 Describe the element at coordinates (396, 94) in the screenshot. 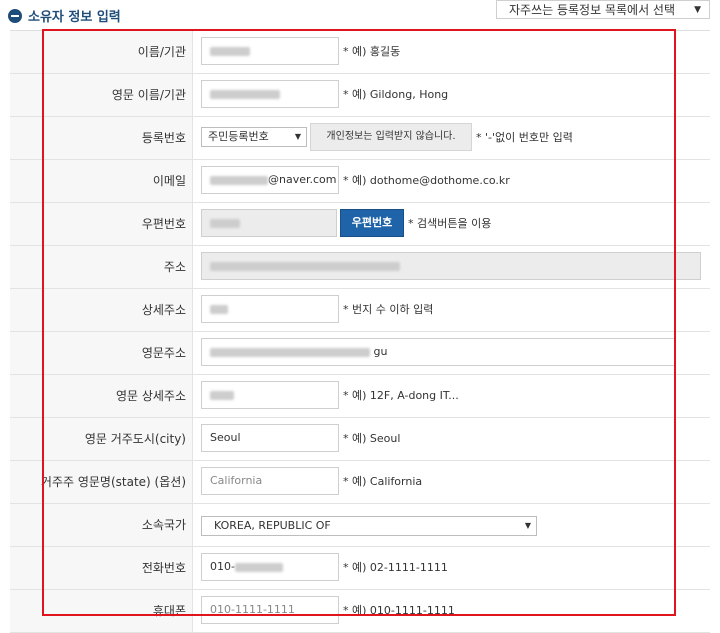

I see `hint-eng-name: * 예) Gildong, Hong` at that location.